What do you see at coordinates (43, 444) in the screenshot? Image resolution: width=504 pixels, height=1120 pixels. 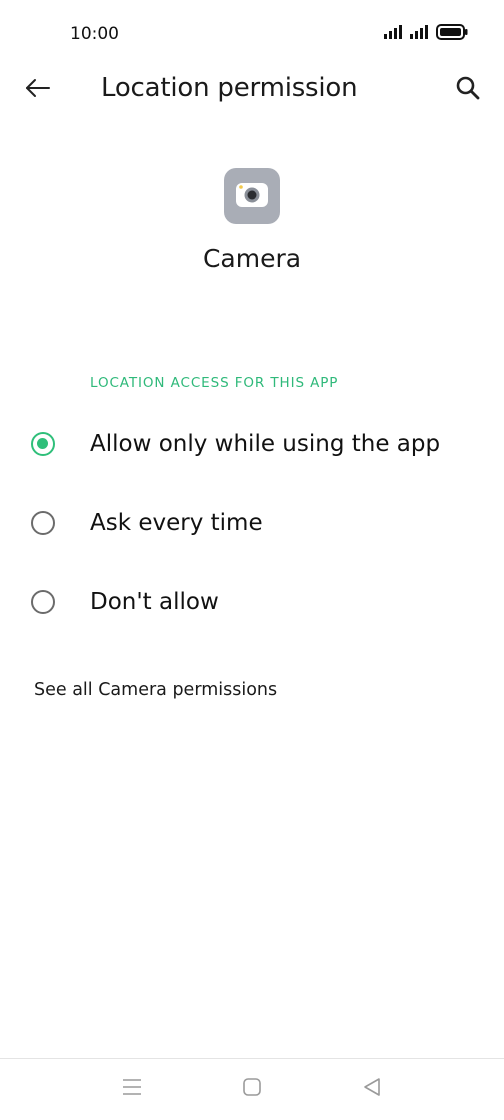 I see `radio-button-checked` at bounding box center [43, 444].